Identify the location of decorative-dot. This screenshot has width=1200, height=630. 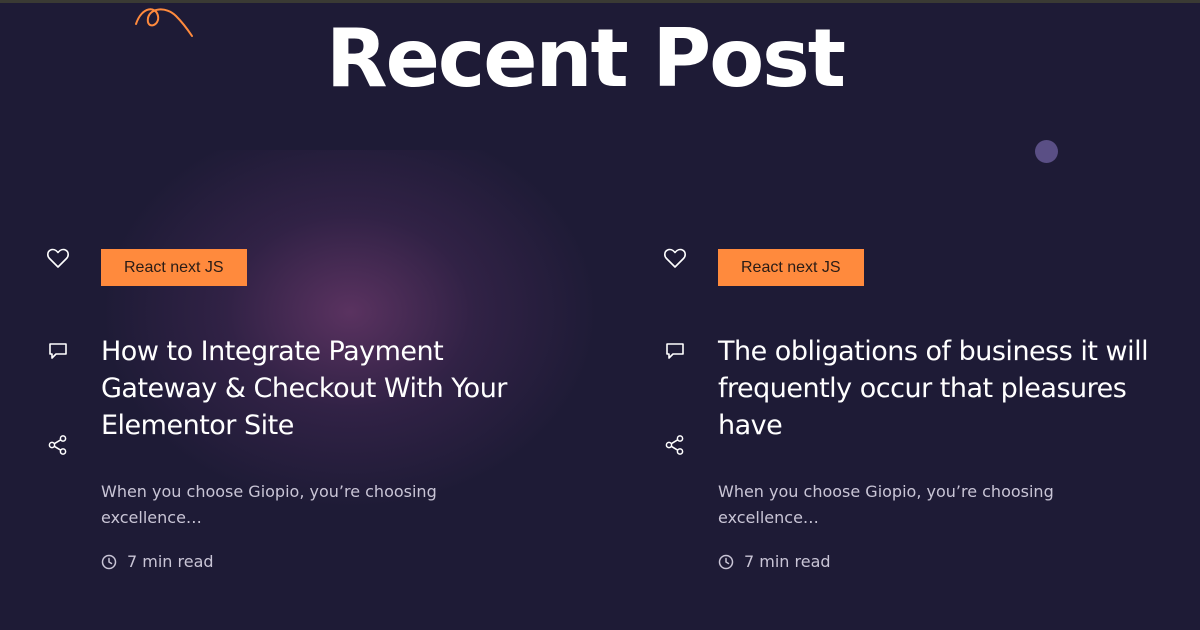
(1046, 151).